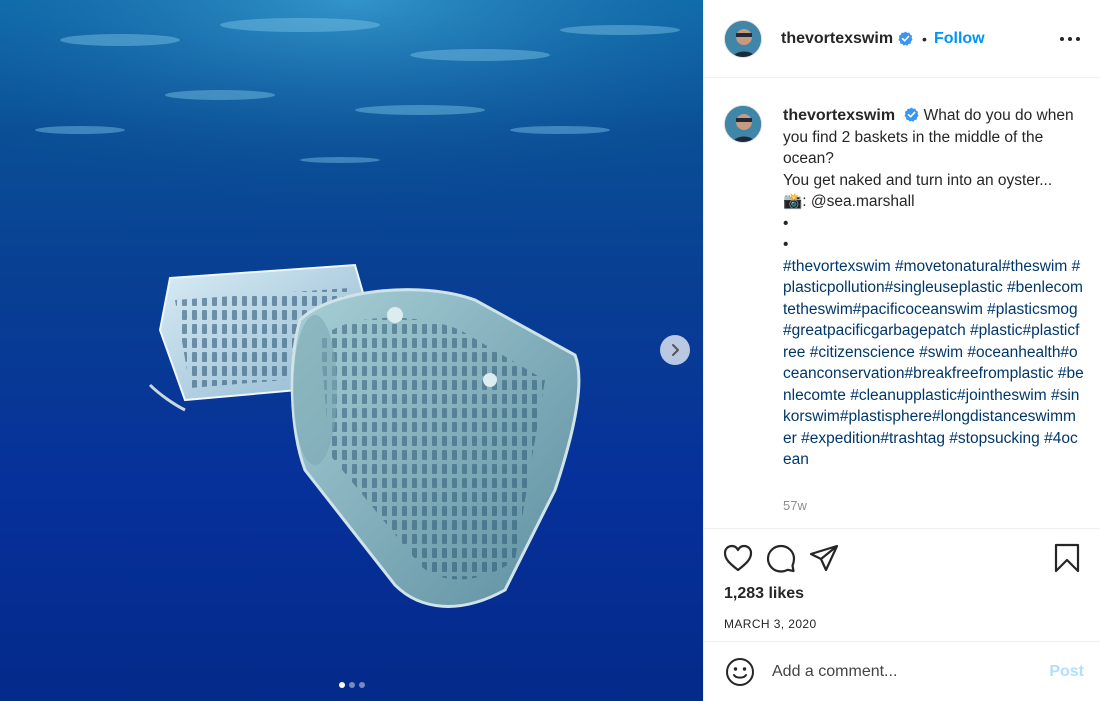 The image size is (1100, 701). I want to click on save-button, so click(1067, 558).